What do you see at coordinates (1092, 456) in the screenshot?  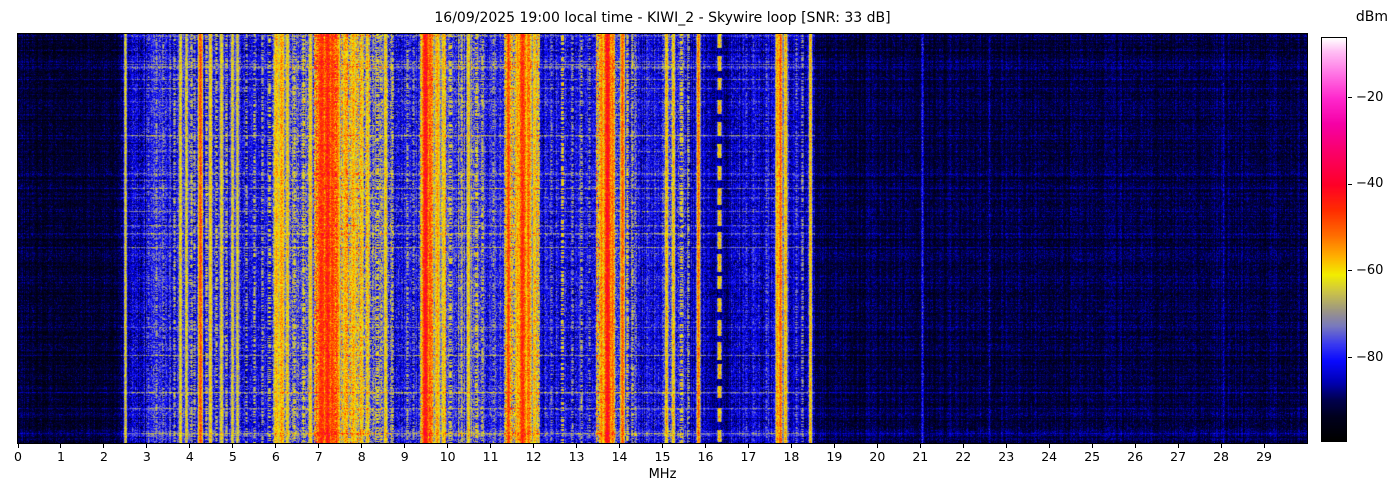 I see `x-tick-label: 25` at bounding box center [1092, 456].